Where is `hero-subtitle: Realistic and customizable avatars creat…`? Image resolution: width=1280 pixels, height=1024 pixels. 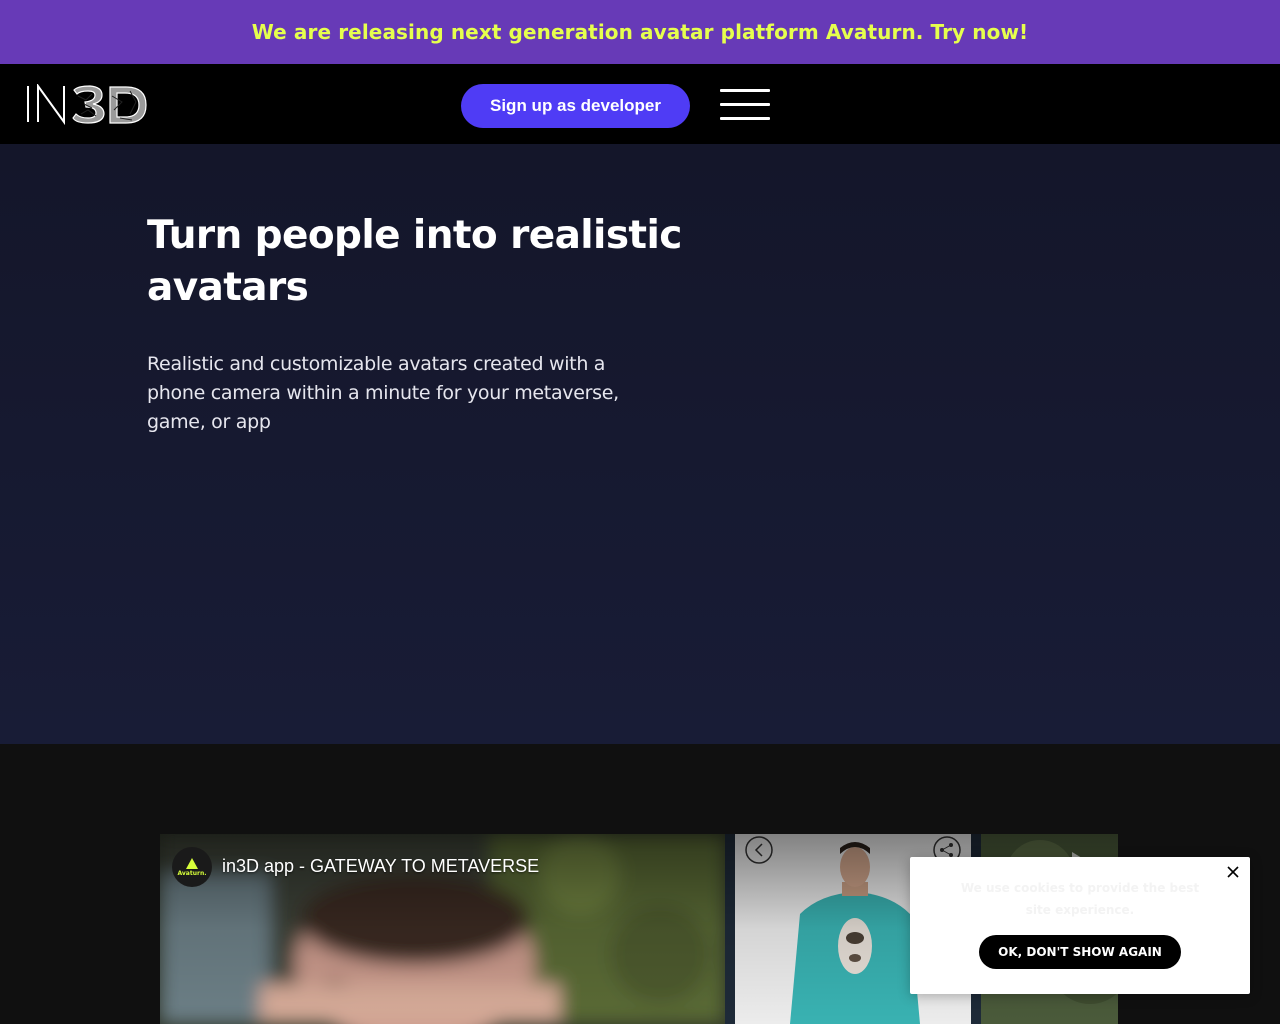 hero-subtitle: Realistic and customizable avatars creat… is located at coordinates (383, 393).